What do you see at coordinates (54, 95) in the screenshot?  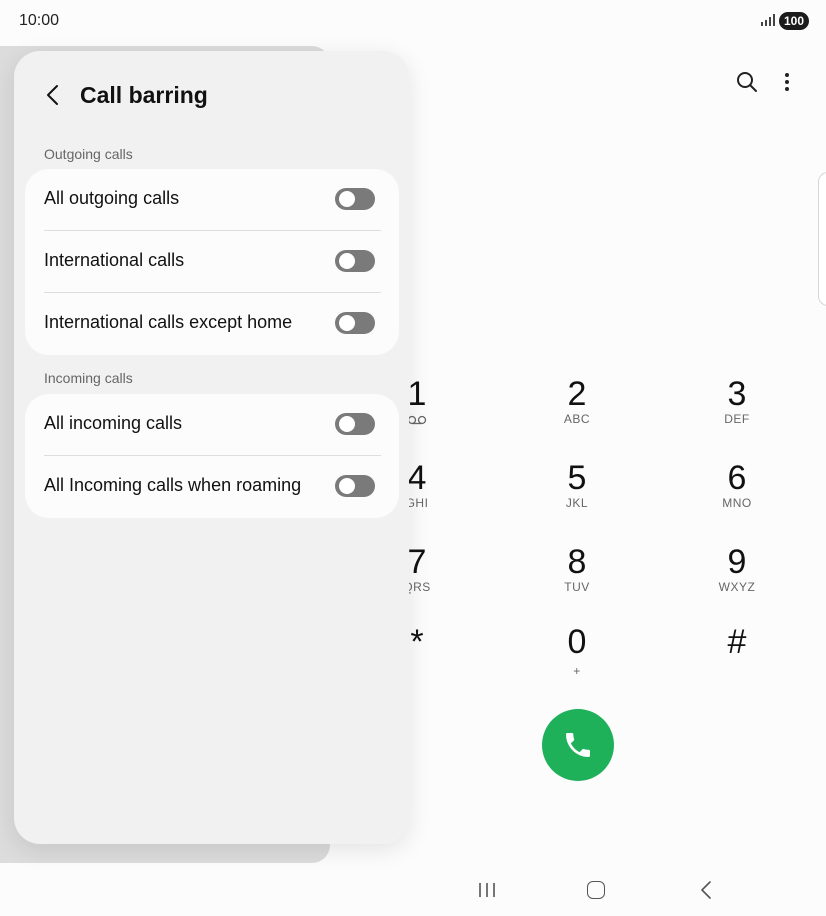 I see `back-arrow-icon` at bounding box center [54, 95].